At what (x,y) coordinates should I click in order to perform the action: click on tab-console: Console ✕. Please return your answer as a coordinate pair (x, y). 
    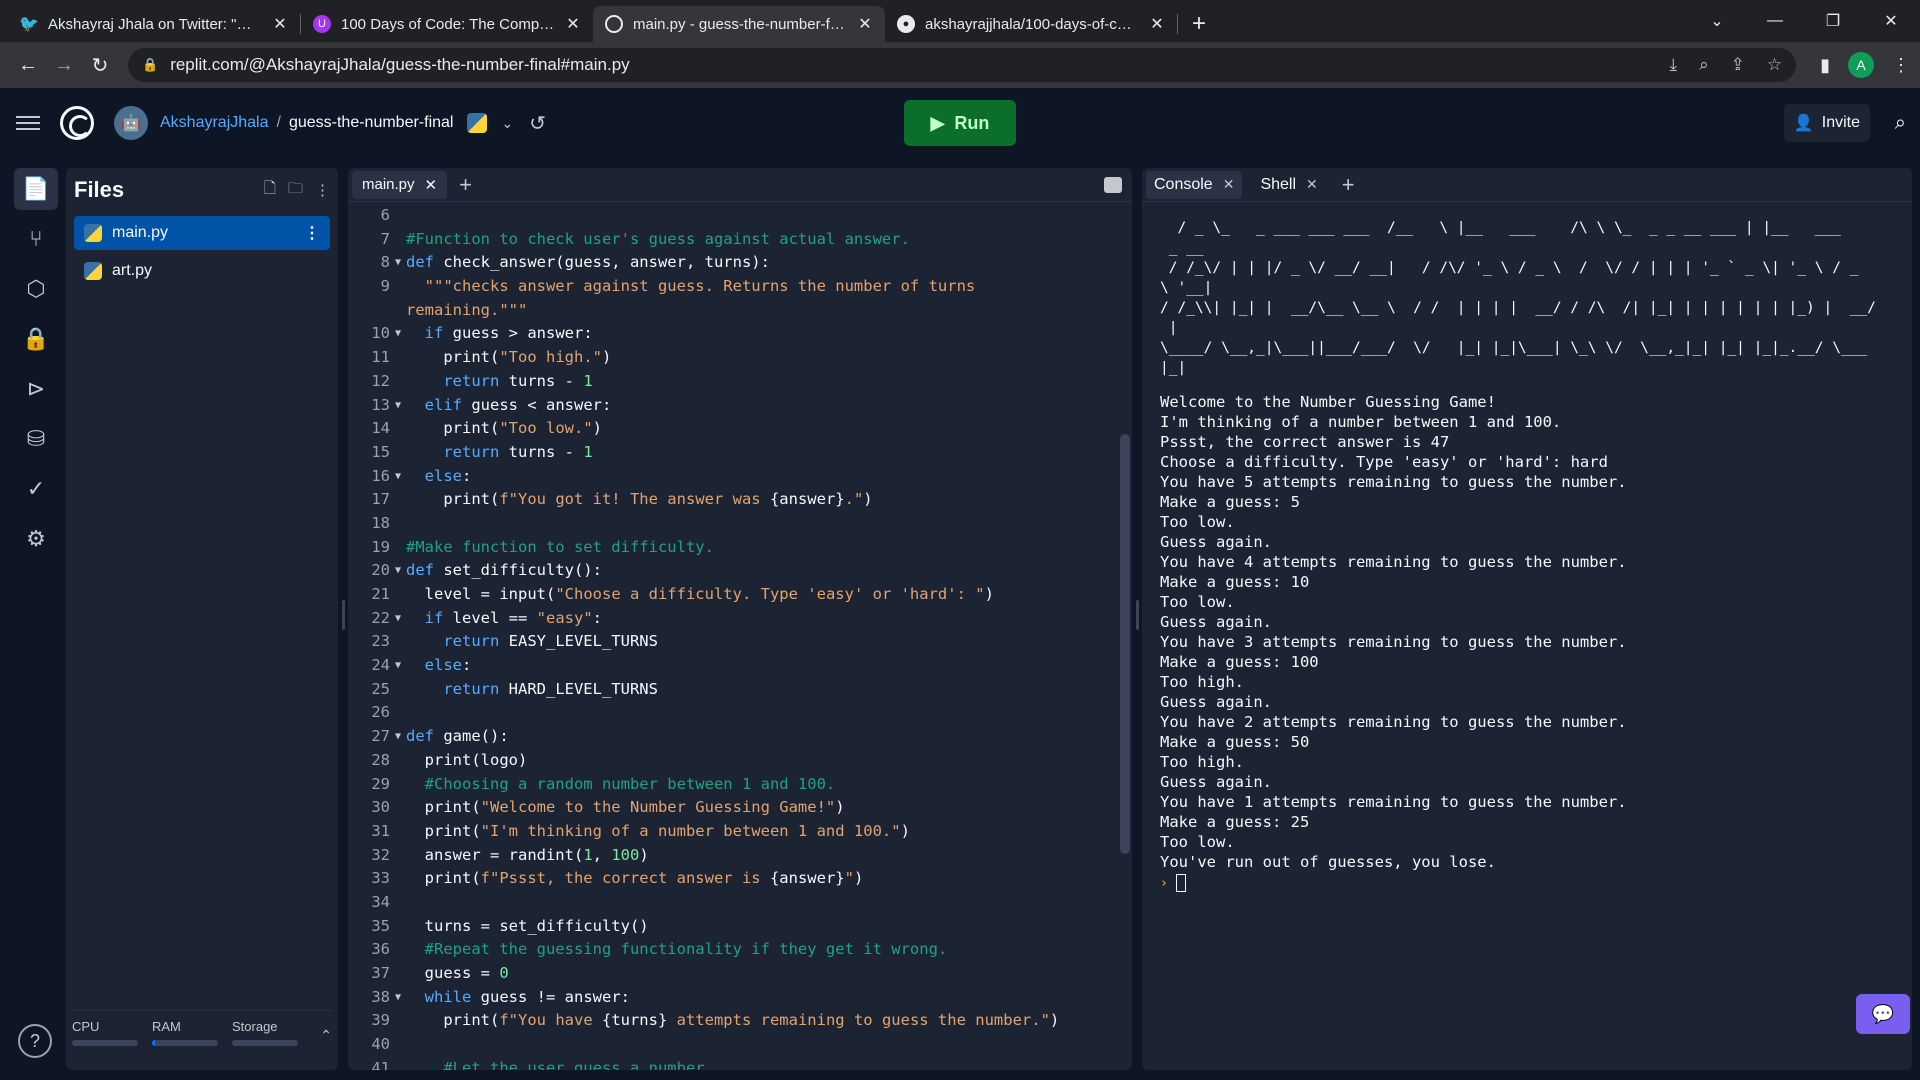
    Looking at the image, I should click on (1194, 184).